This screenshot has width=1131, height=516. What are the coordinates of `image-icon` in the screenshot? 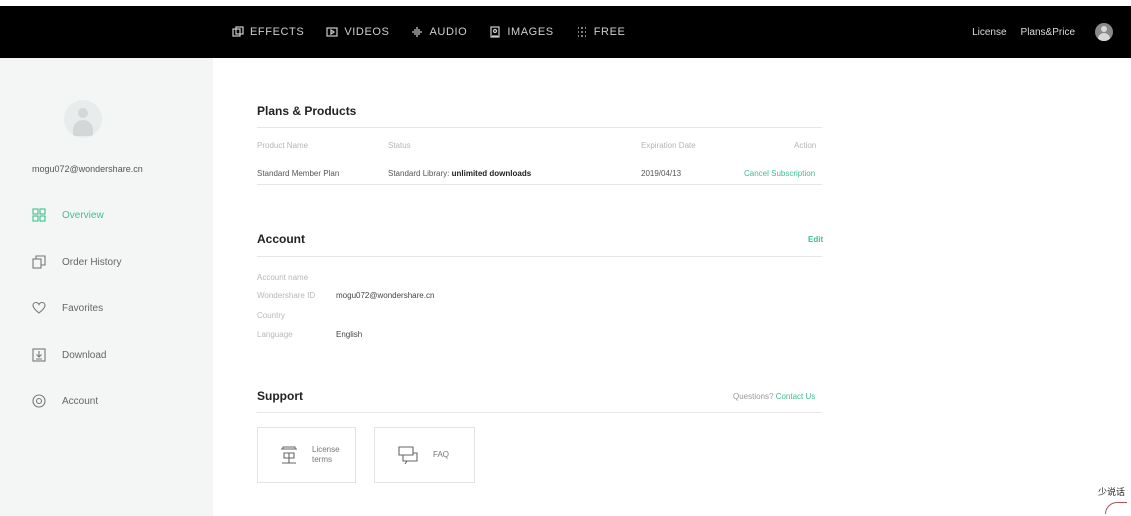 It's located at (495, 32).